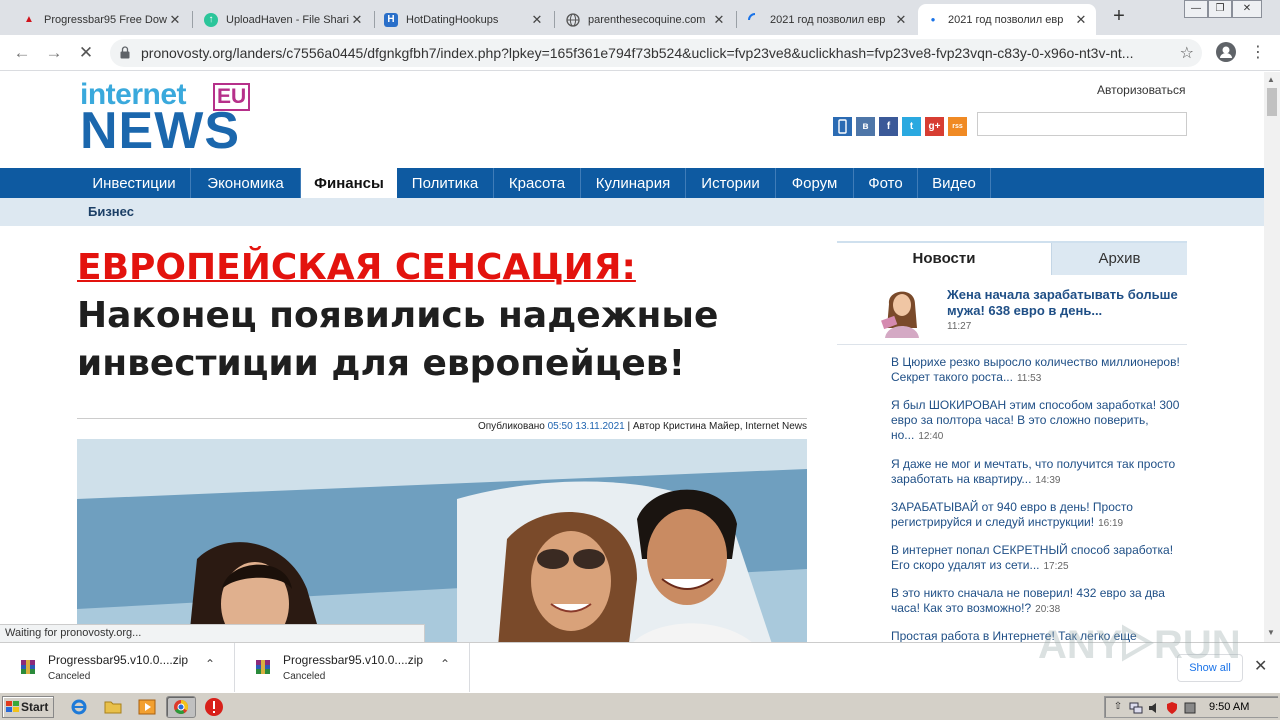 The width and height of the screenshot is (1280, 720). Describe the element at coordinates (646, 19) in the screenshot. I see `browser-tab: parenthesecoquine.com ✕` at that location.